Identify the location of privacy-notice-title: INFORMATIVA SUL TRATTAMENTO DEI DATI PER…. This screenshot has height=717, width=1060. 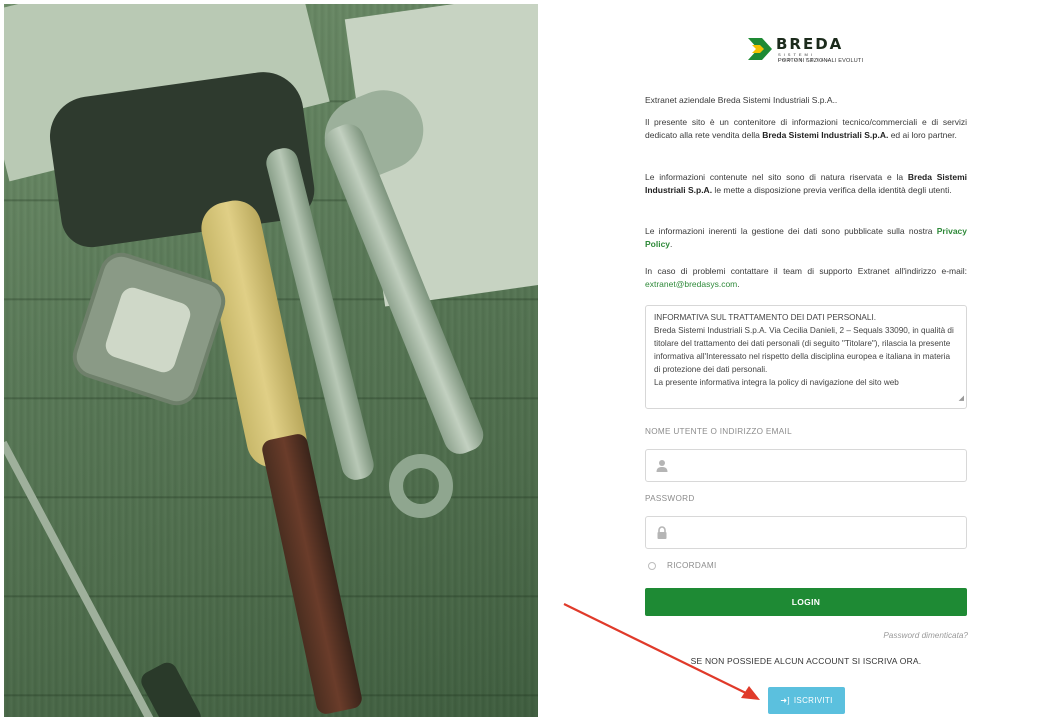
(765, 317).